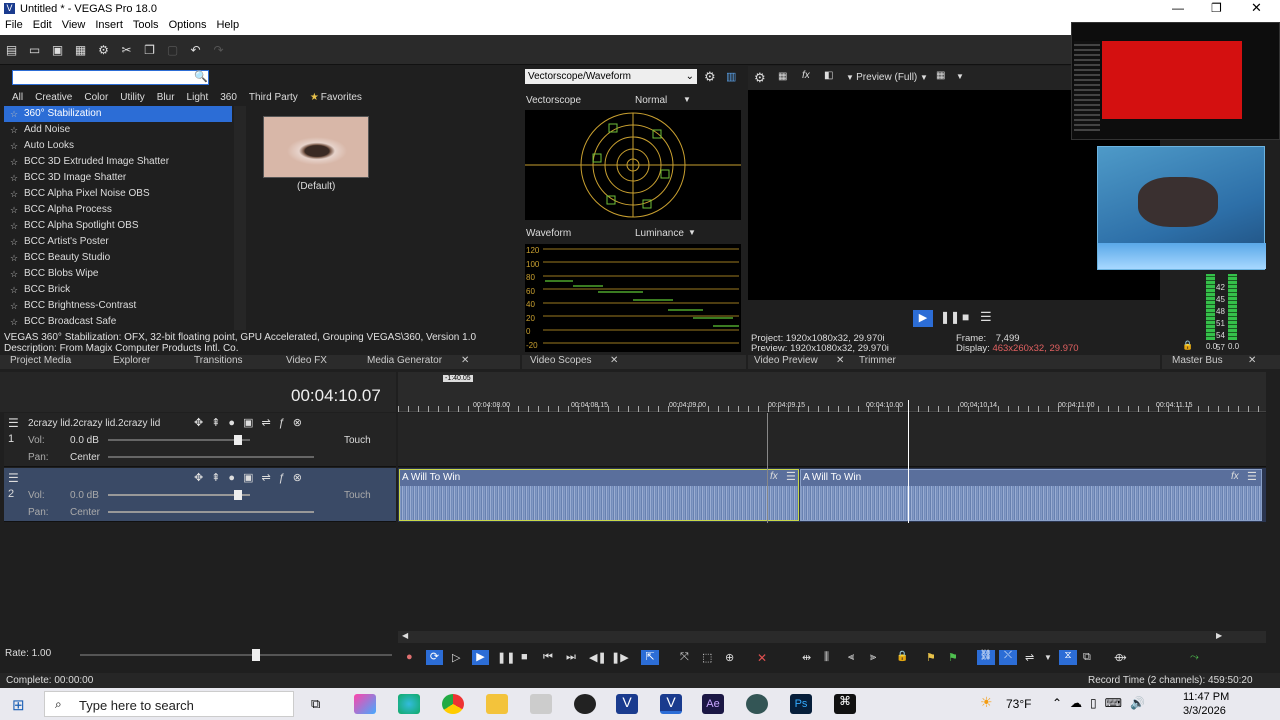  Describe the element at coordinates (316, 147) in the screenshot. I see `fx-preset-thumbnail` at that location.